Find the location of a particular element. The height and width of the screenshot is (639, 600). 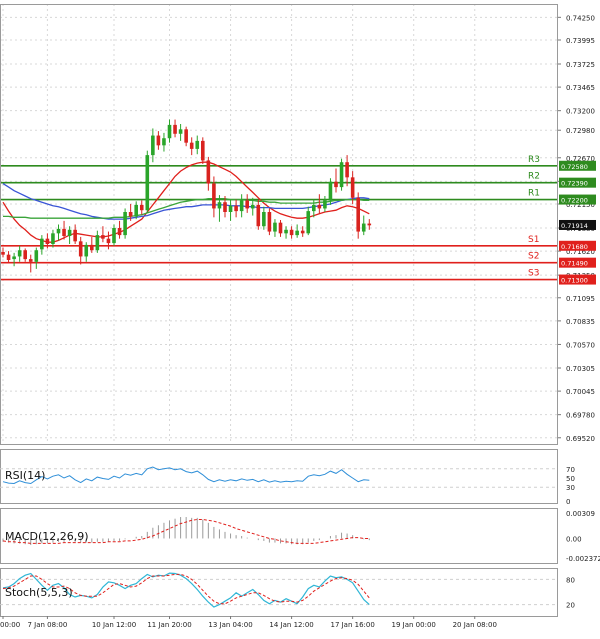

rsi-tick-label: 0 is located at coordinates (568, 502).